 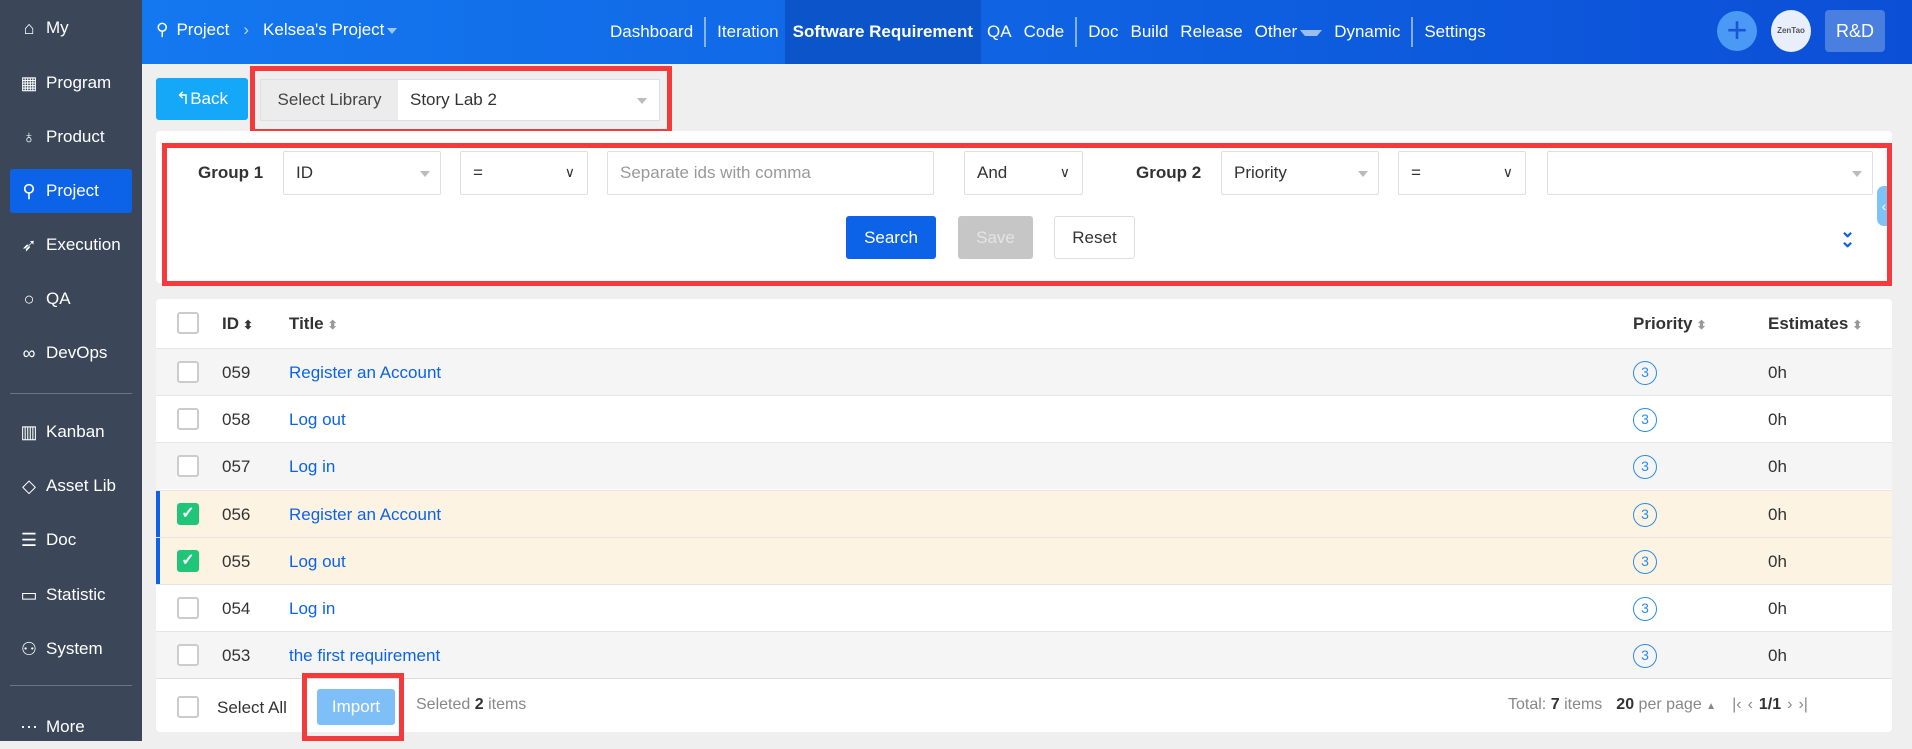 I want to click on group2-label: Group 2, so click(x=1169, y=172).